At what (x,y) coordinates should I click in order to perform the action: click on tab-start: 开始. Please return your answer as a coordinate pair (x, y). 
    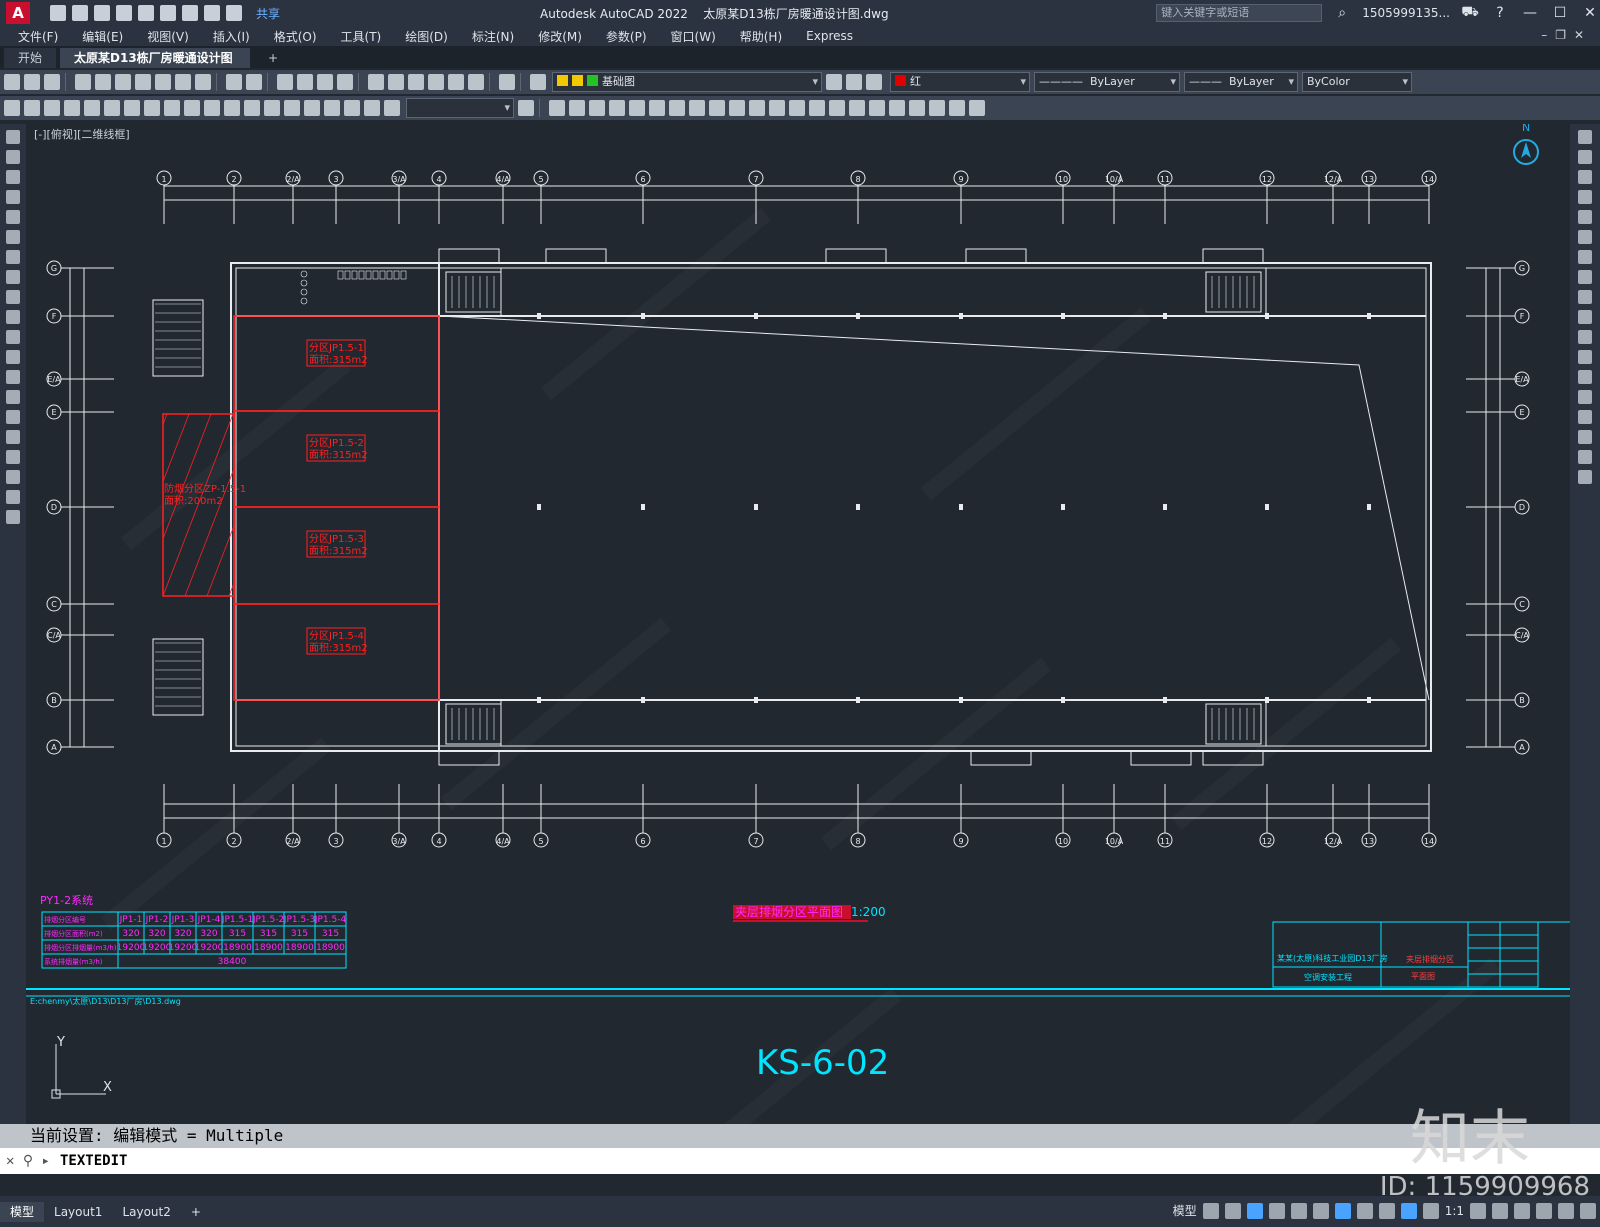
    Looking at the image, I should click on (30, 58).